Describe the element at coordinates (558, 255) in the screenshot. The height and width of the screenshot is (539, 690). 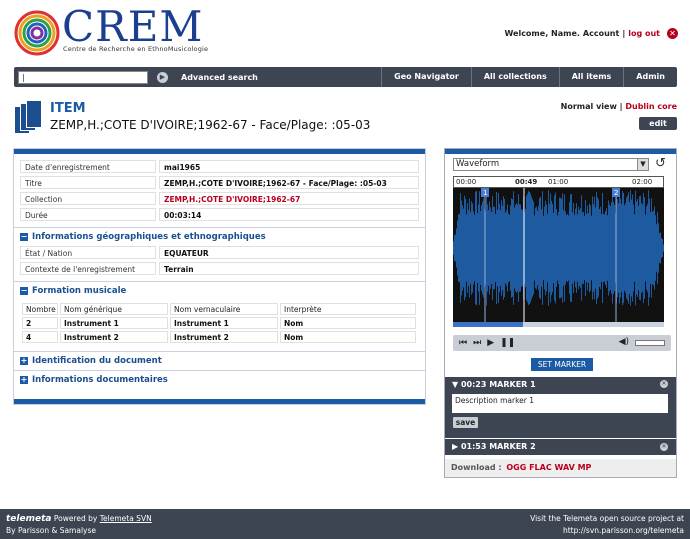
I see `waveform-svg: 1 2` at that location.